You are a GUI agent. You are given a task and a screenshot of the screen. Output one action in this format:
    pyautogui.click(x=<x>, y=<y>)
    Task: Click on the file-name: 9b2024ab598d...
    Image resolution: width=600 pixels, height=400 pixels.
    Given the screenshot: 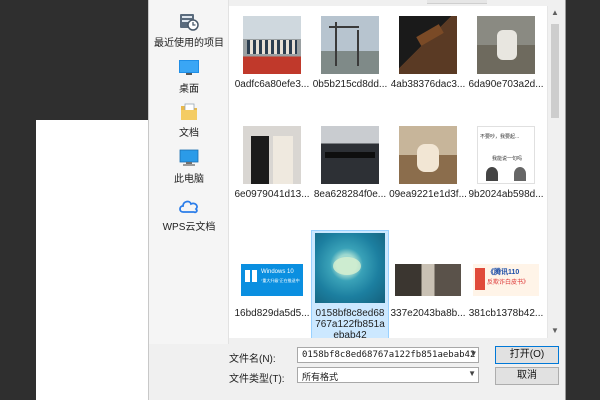 What is the action you would take?
    pyautogui.click(x=506, y=194)
    